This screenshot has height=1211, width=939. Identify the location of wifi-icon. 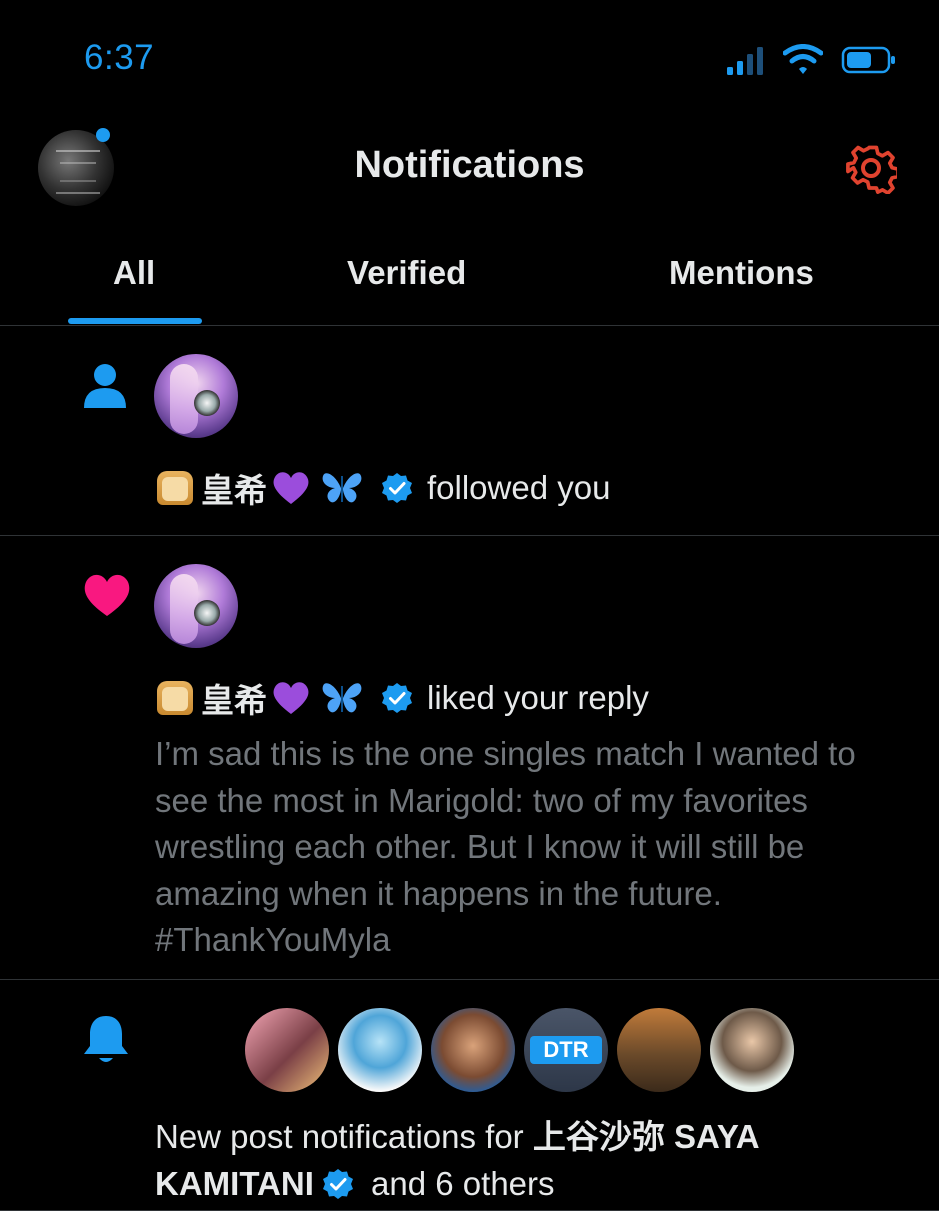
(803, 59).